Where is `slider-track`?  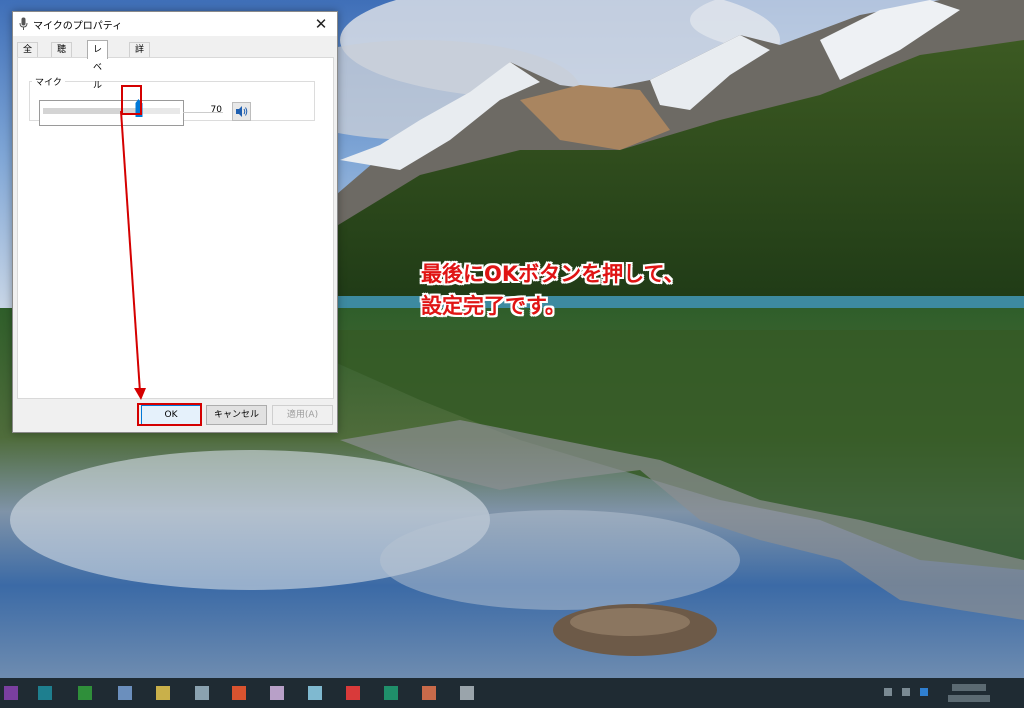
slider-track is located at coordinates (111, 111).